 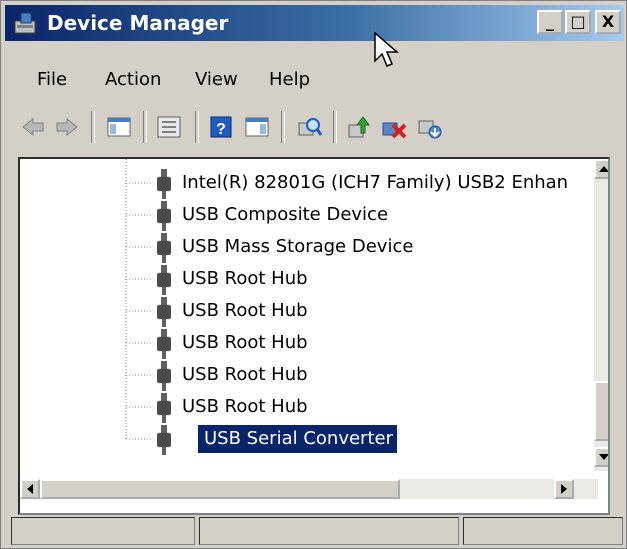 I want to click on menu-help: Help, so click(x=289, y=79).